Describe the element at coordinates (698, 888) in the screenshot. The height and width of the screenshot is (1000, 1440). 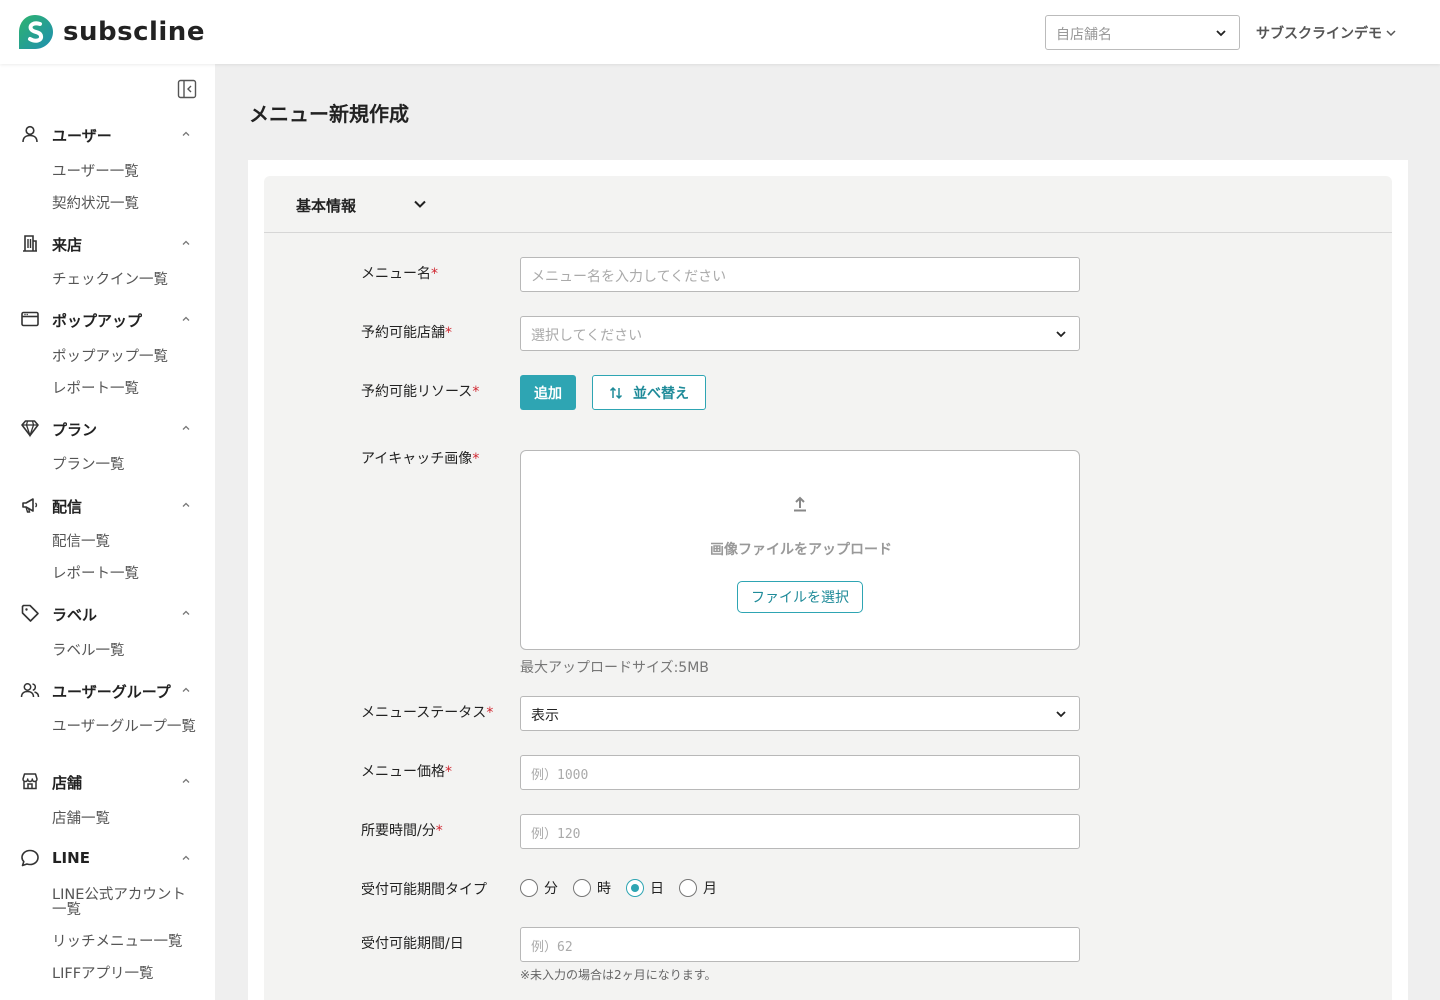
I see `radio-month: 月` at that location.